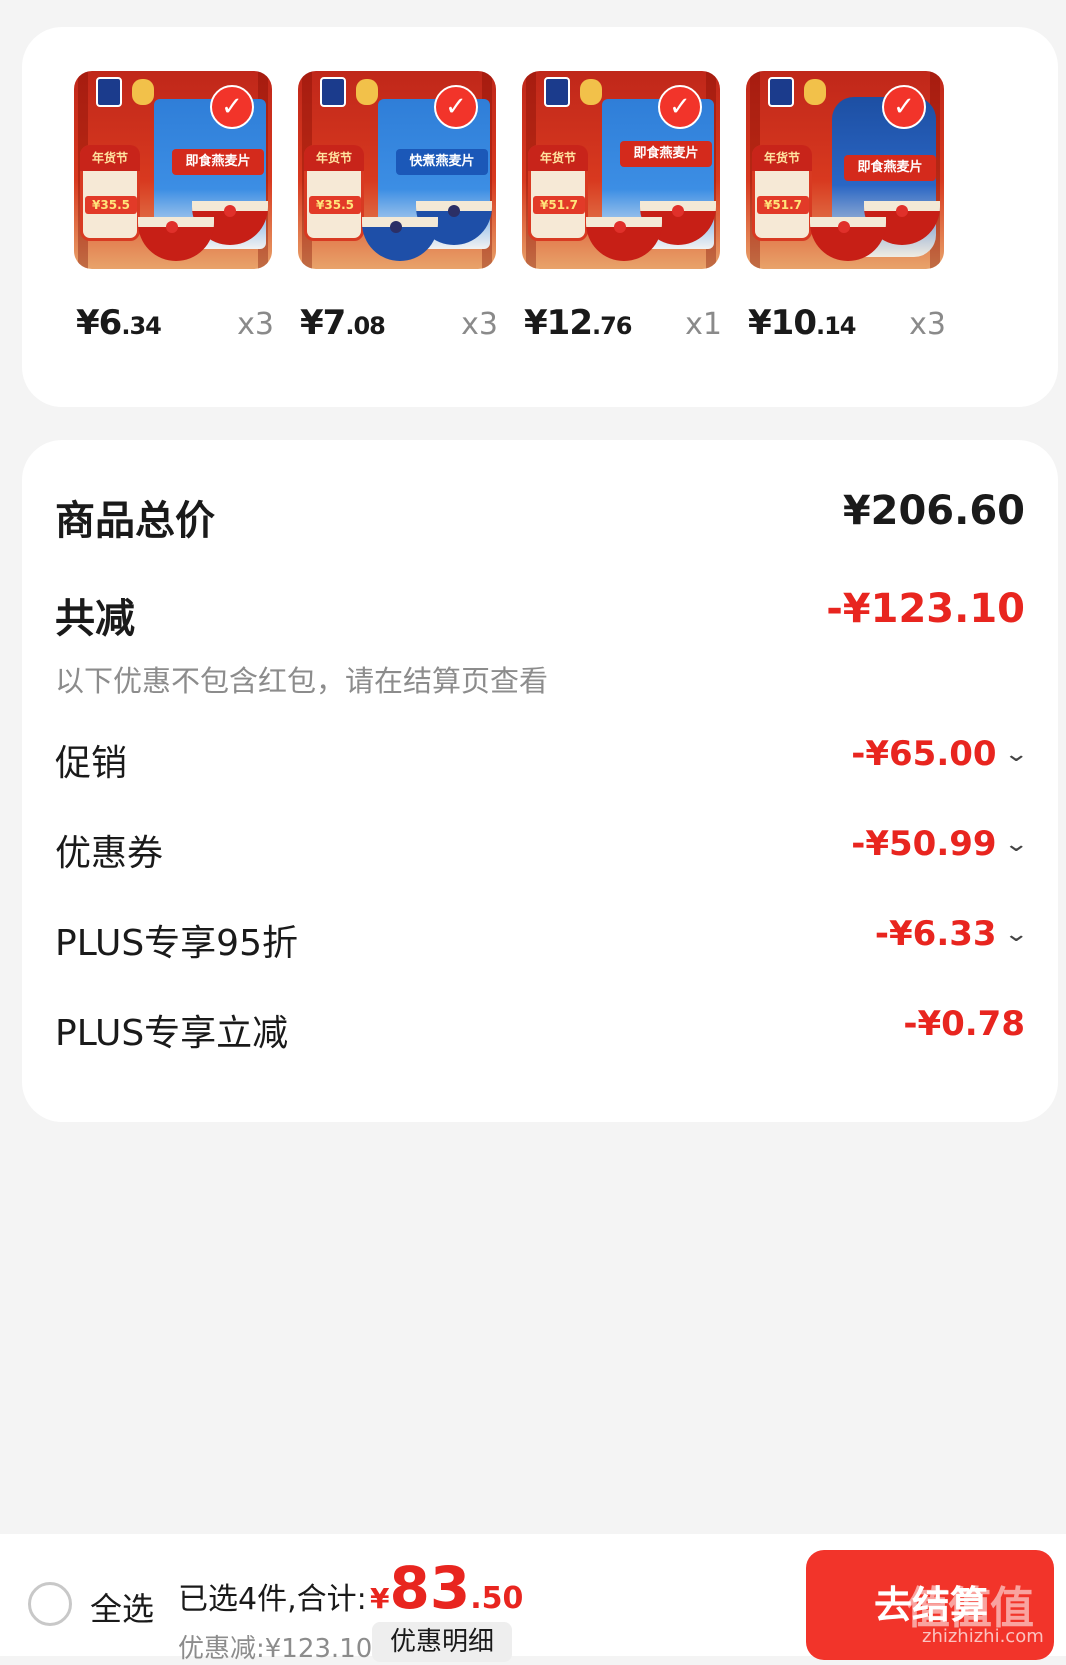  I want to click on product-item: 即食燕麦片 年货节 ¥51.7 ✓ ¥10.14 x3, so click(851, 231).